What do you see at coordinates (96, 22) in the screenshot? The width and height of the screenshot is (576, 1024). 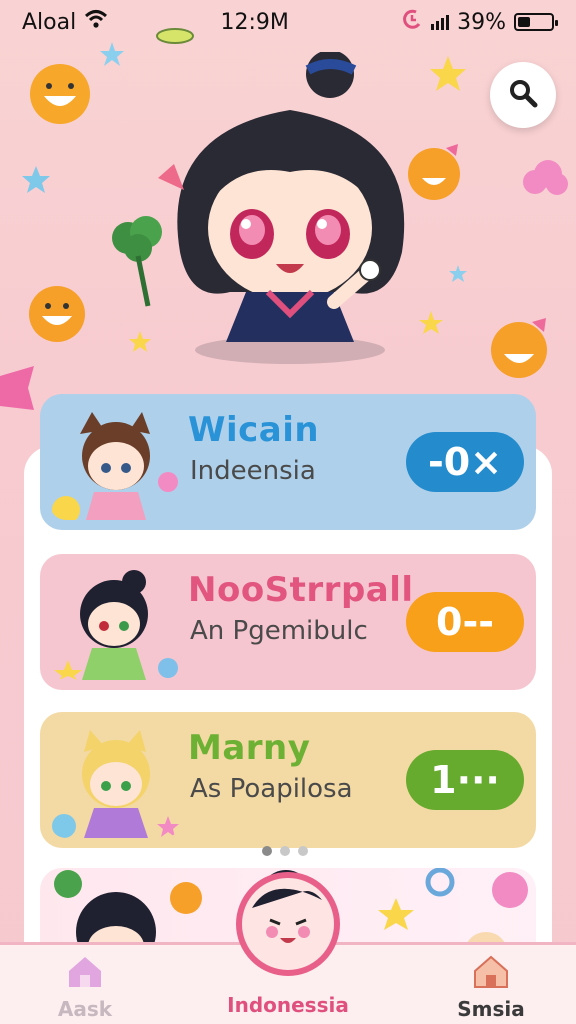 I see `wifi-icon` at bounding box center [96, 22].